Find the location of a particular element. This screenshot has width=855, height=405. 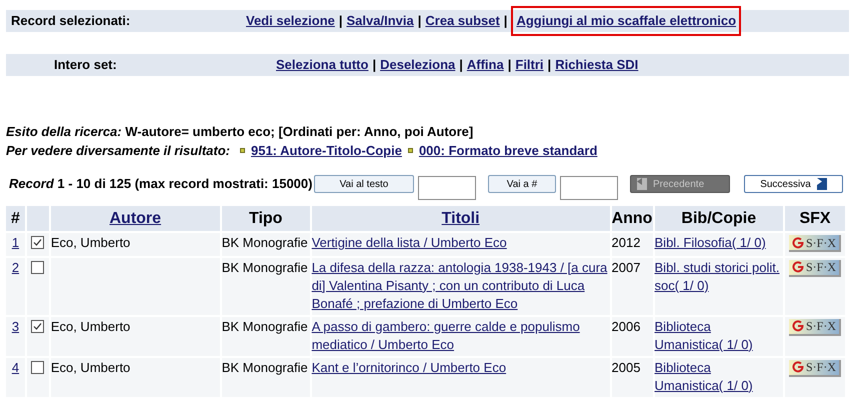

format-label: Per vedere diversamente il risultato: is located at coordinates (118, 151).